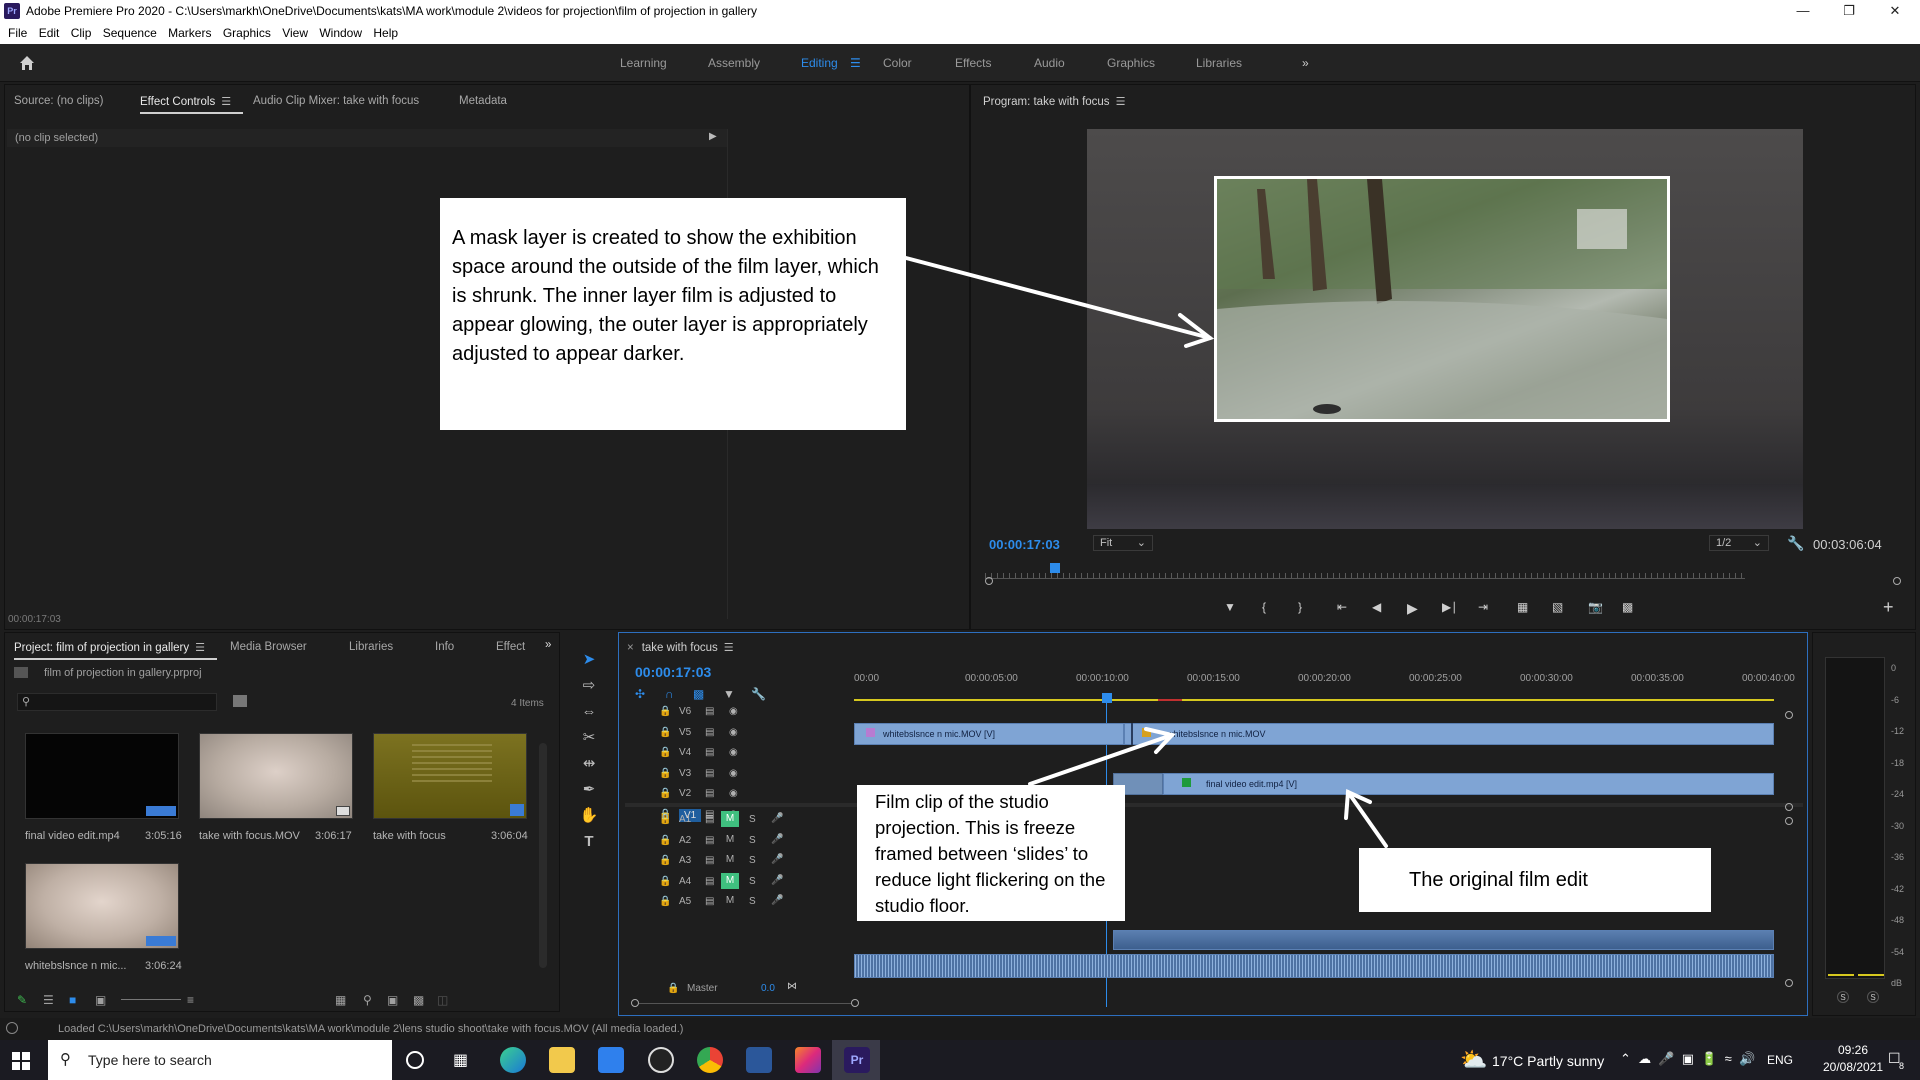 This screenshot has height=1080, width=1920. What do you see at coordinates (808, 1060) in the screenshot?
I see `instagram-icon` at bounding box center [808, 1060].